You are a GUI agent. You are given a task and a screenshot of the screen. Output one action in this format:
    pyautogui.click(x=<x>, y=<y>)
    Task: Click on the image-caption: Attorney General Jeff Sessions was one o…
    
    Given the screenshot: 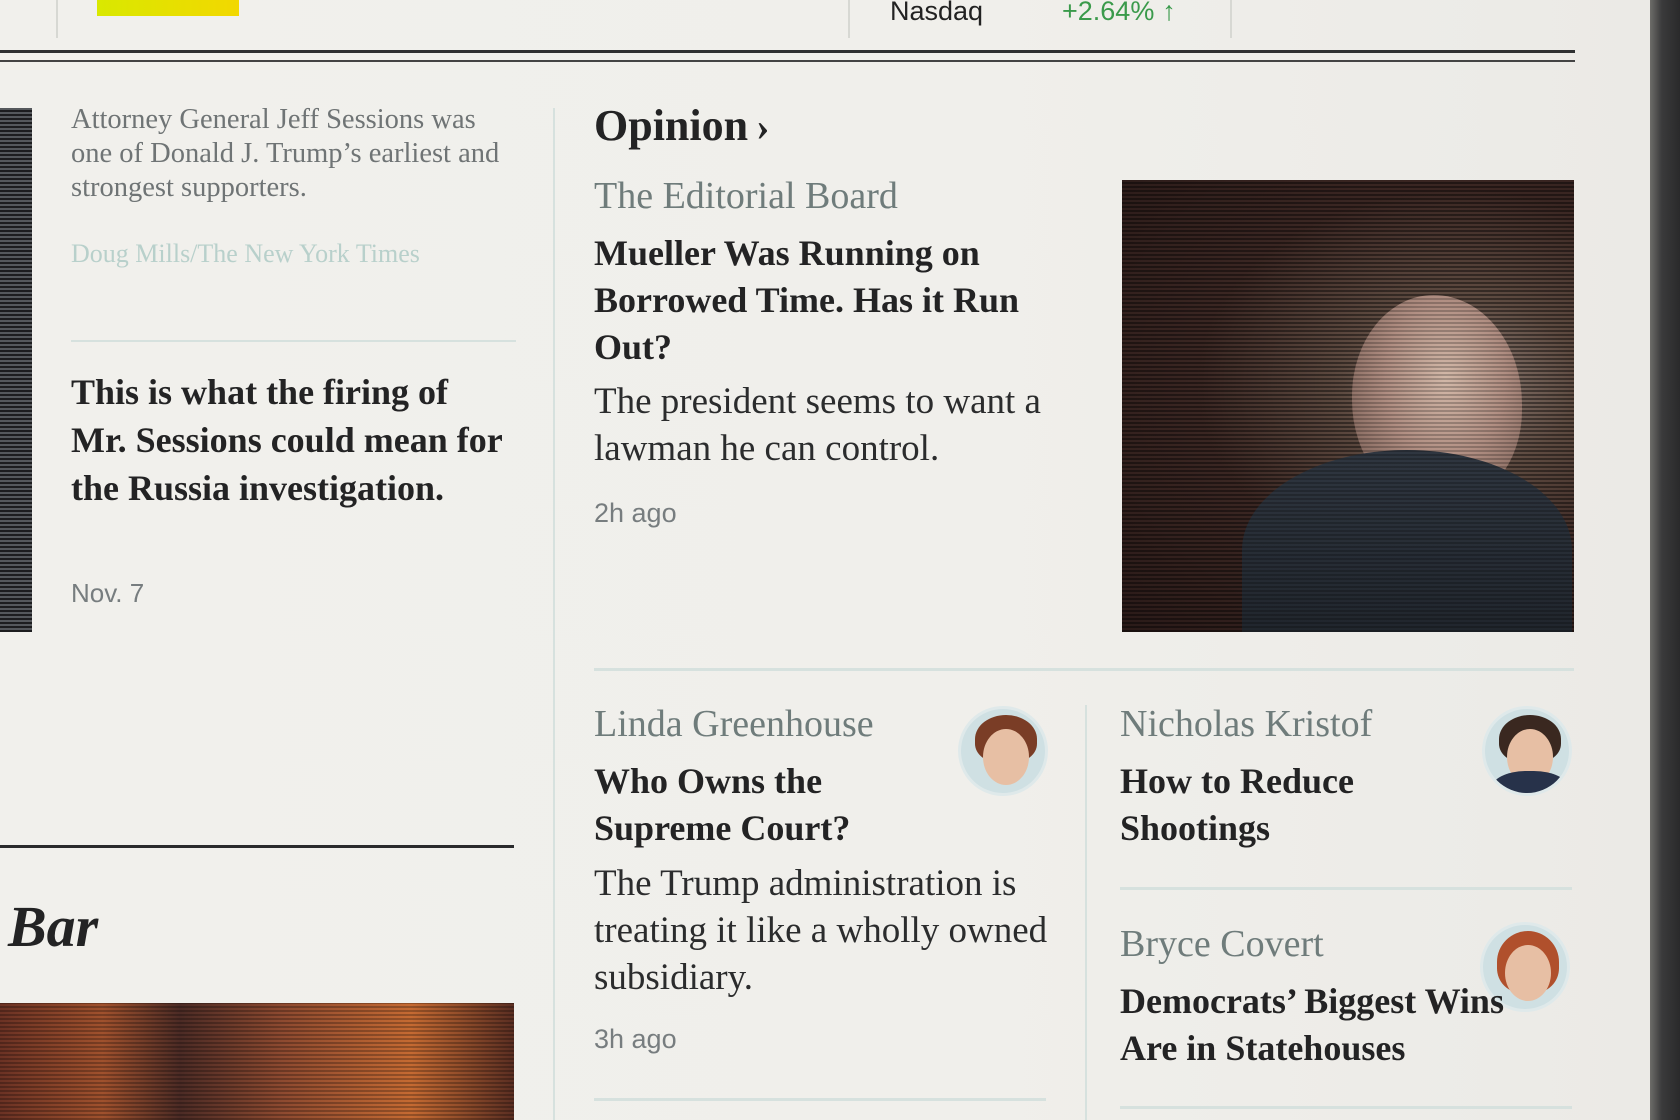 What is the action you would take?
    pyautogui.click(x=285, y=153)
    